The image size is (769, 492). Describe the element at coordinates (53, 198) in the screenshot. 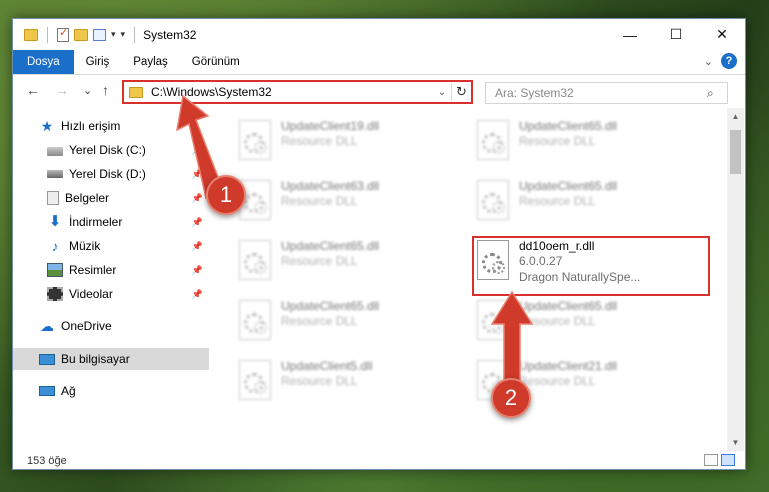

I see `document-icon` at that location.